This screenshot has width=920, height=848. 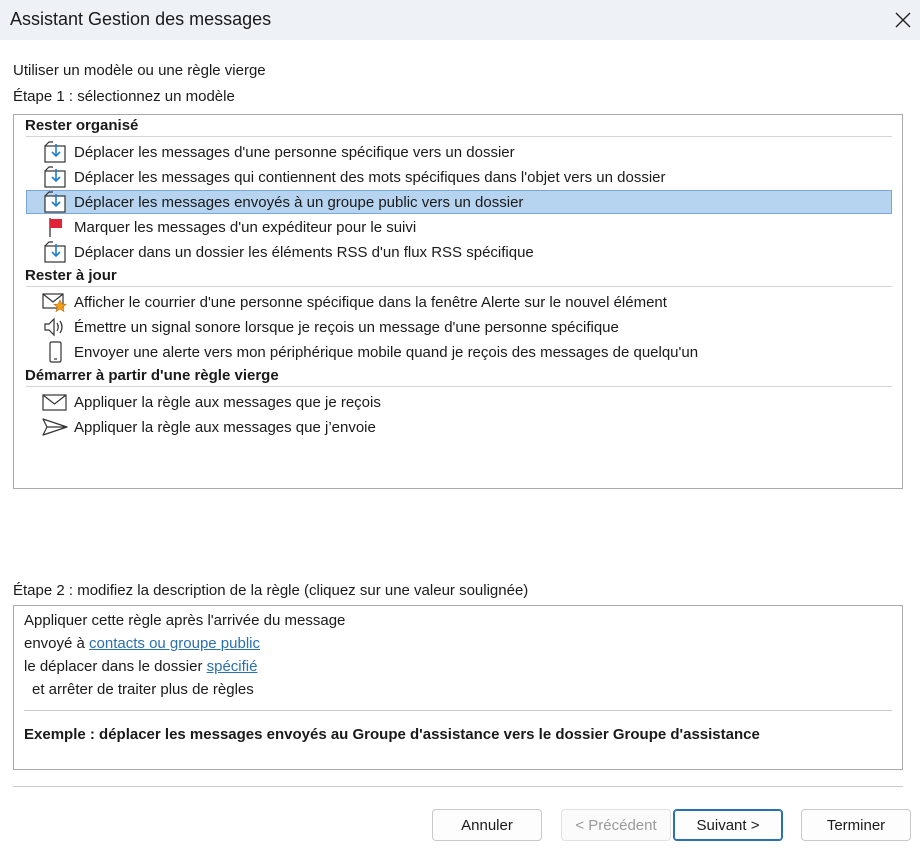 I want to click on group-header-regle-vierge: Démarrer à partir d'une règle vierge, so click(x=152, y=375).